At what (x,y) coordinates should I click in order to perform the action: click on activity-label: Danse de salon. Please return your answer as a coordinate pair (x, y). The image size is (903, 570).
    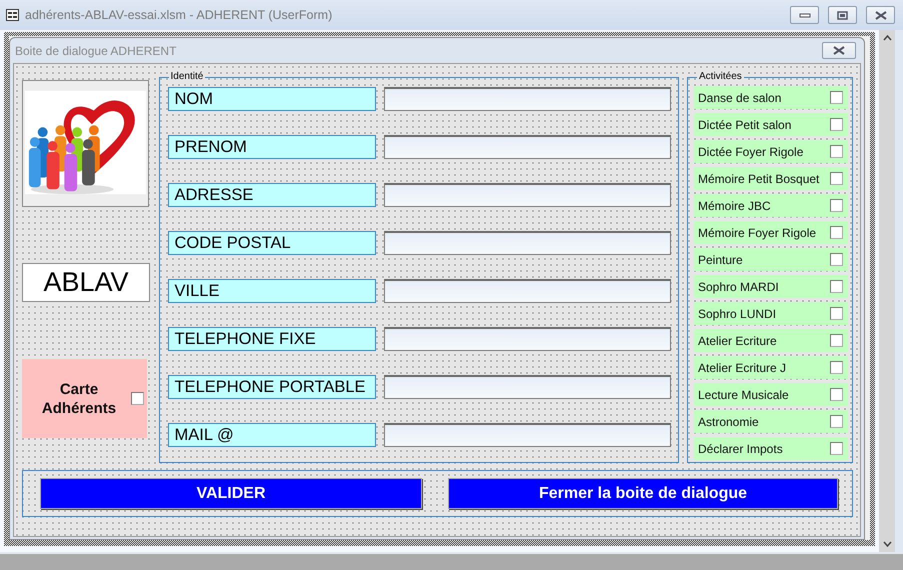
    Looking at the image, I should click on (740, 97).